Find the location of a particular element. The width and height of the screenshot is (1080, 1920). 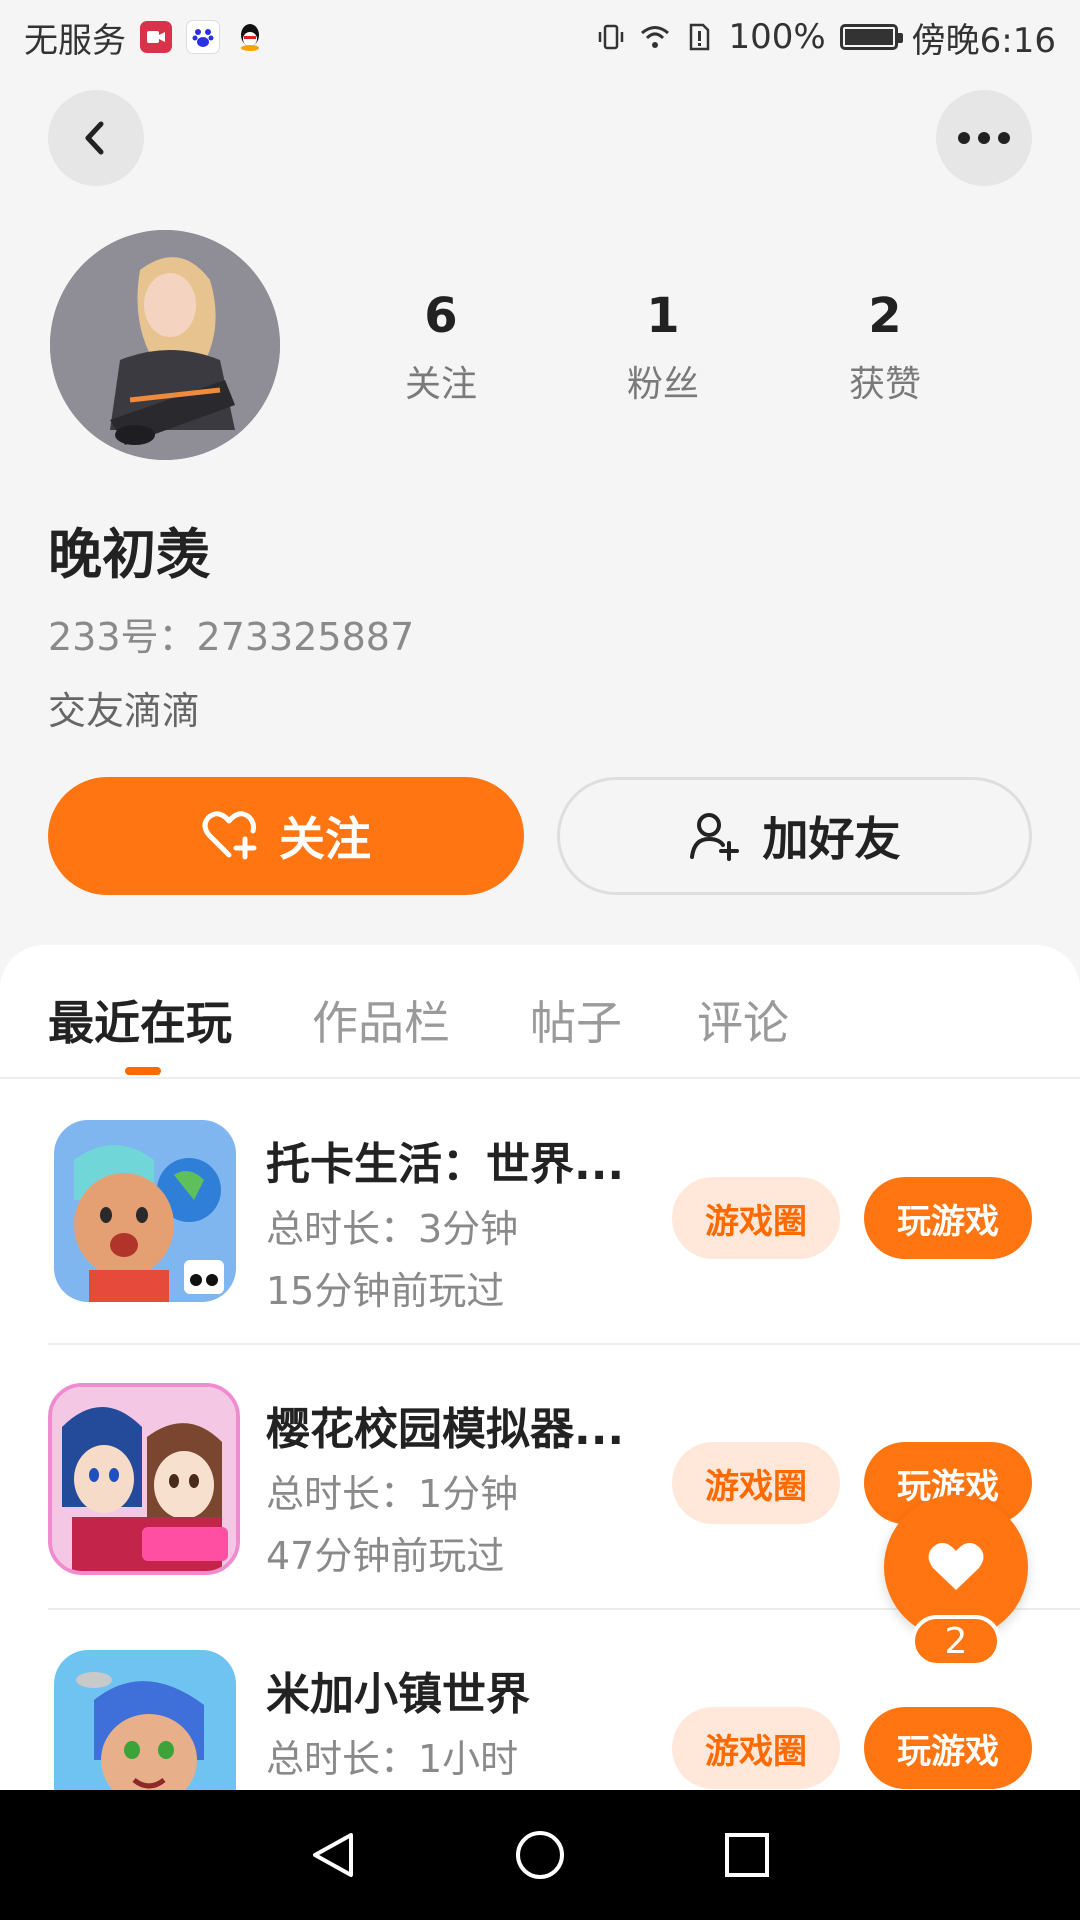

heart-icon is located at coordinates (956, 1566).